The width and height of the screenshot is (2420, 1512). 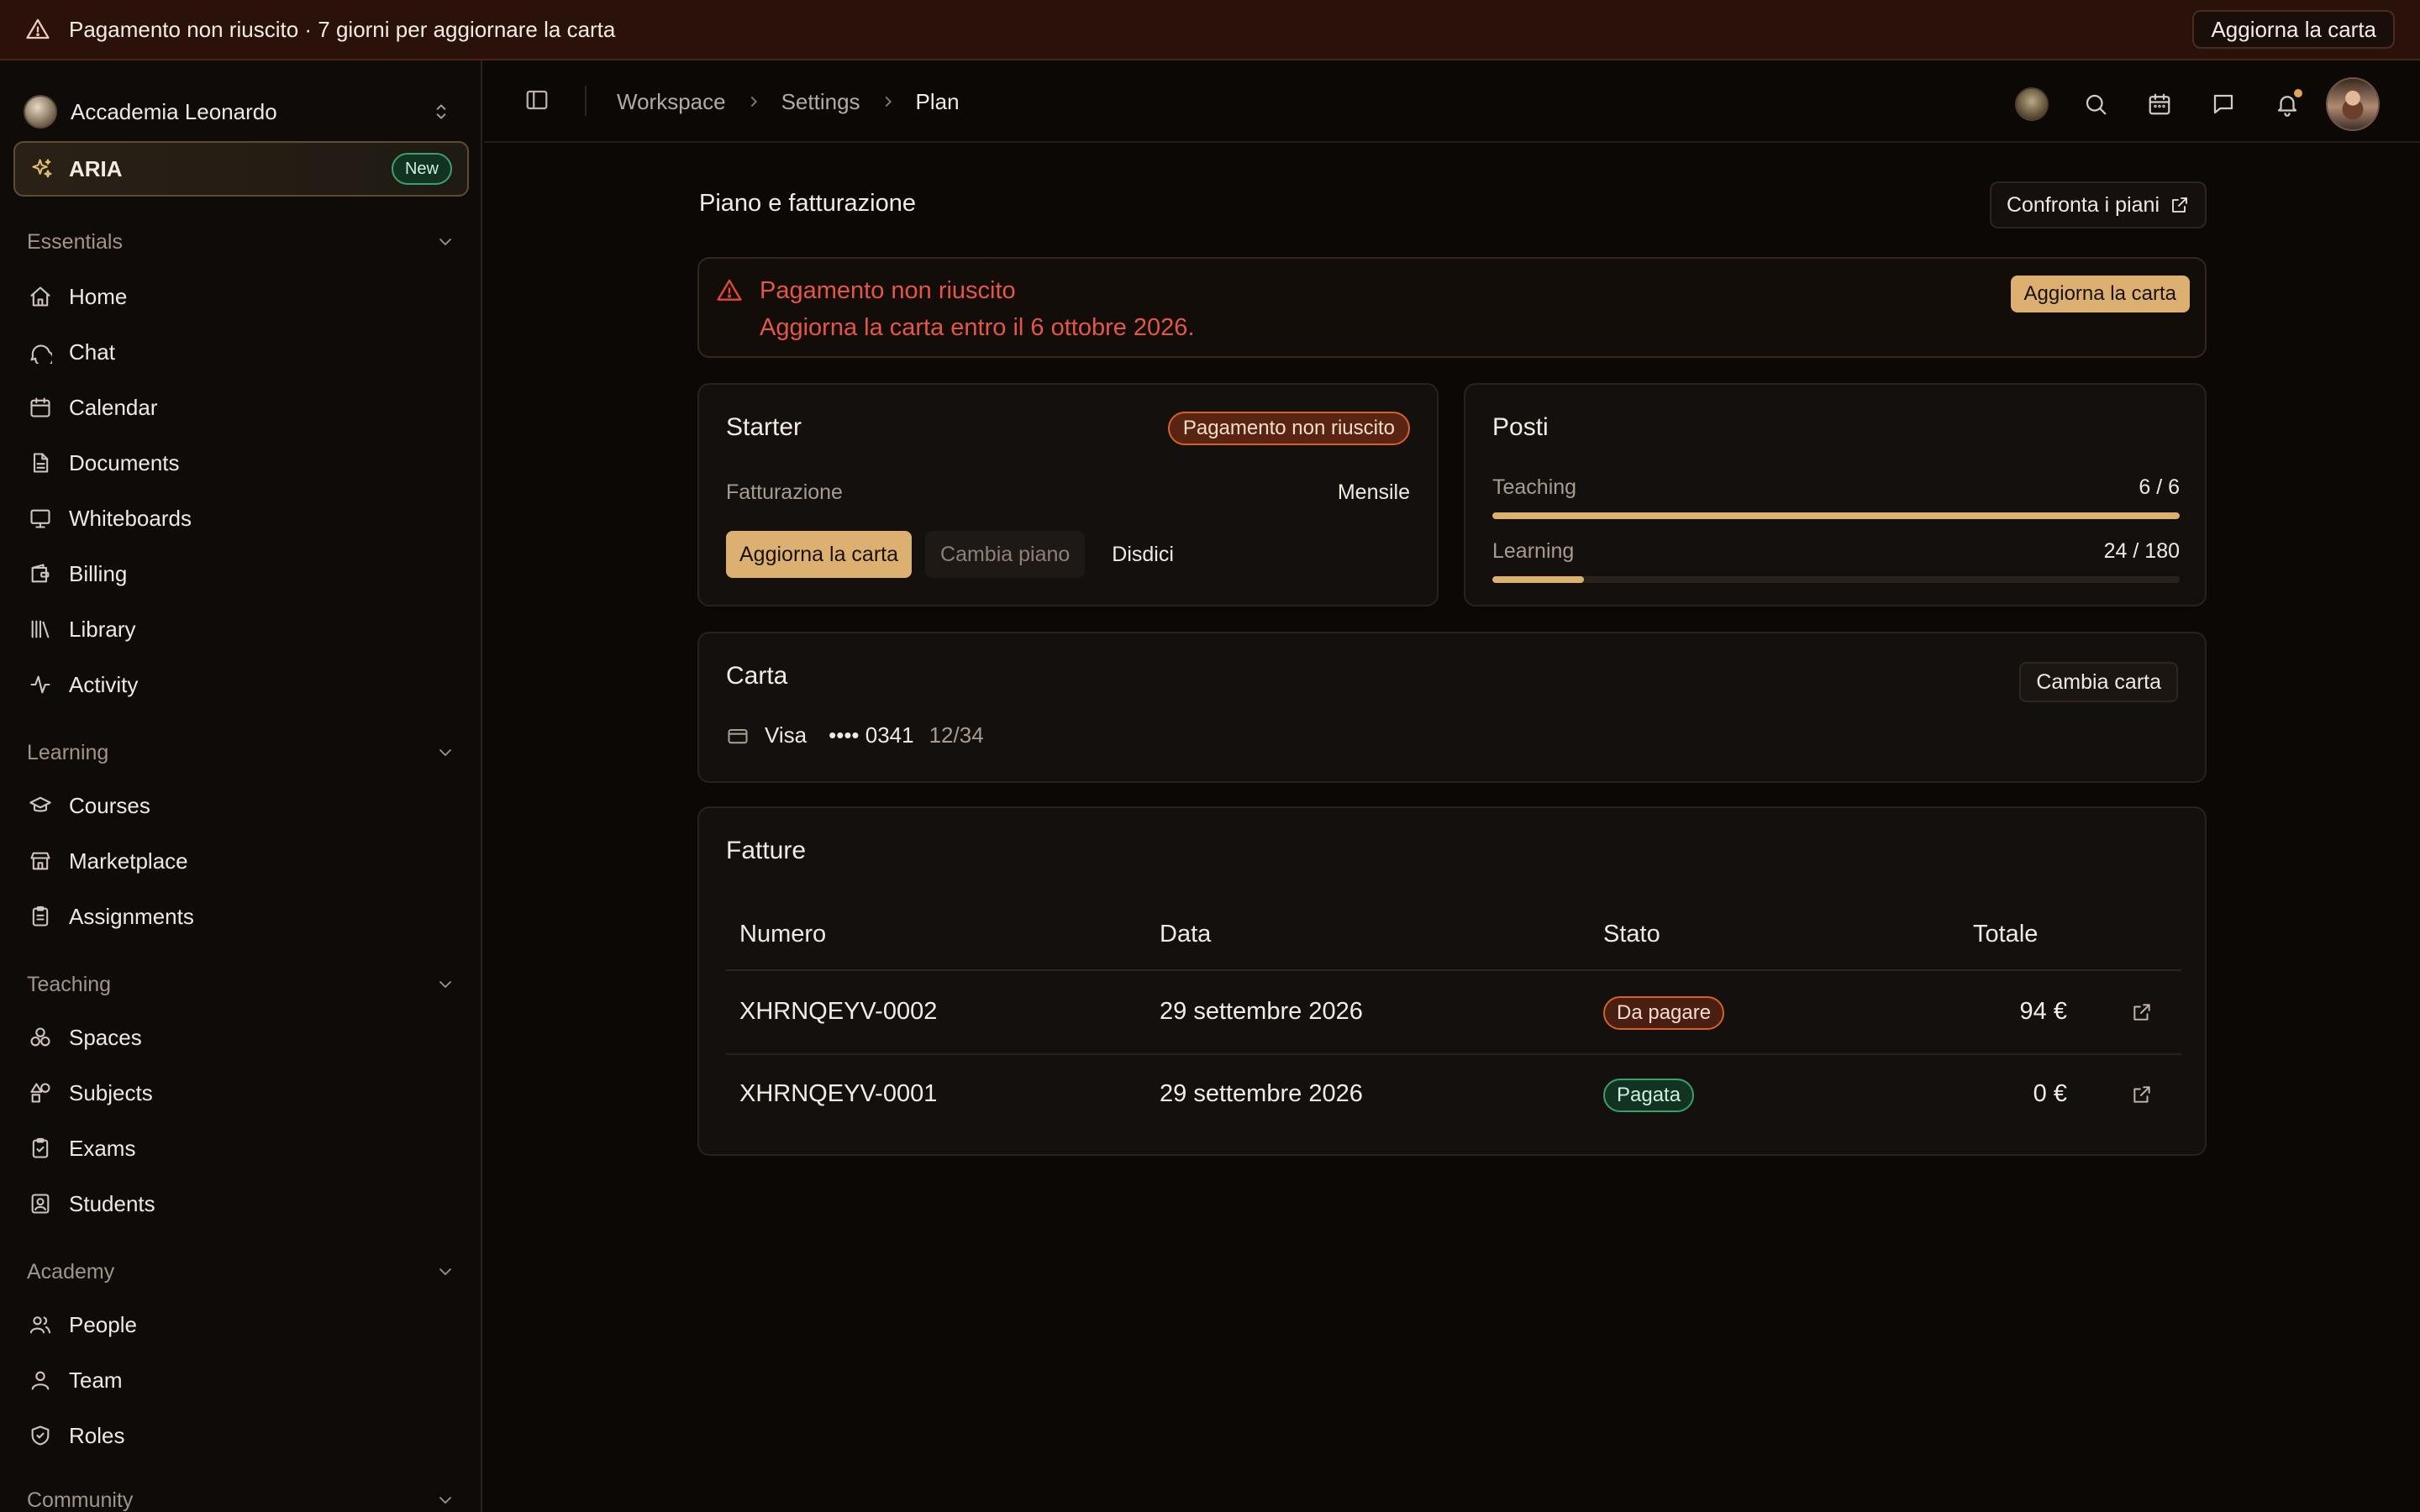 I want to click on section-essentials: Essentials, so click(x=241, y=242).